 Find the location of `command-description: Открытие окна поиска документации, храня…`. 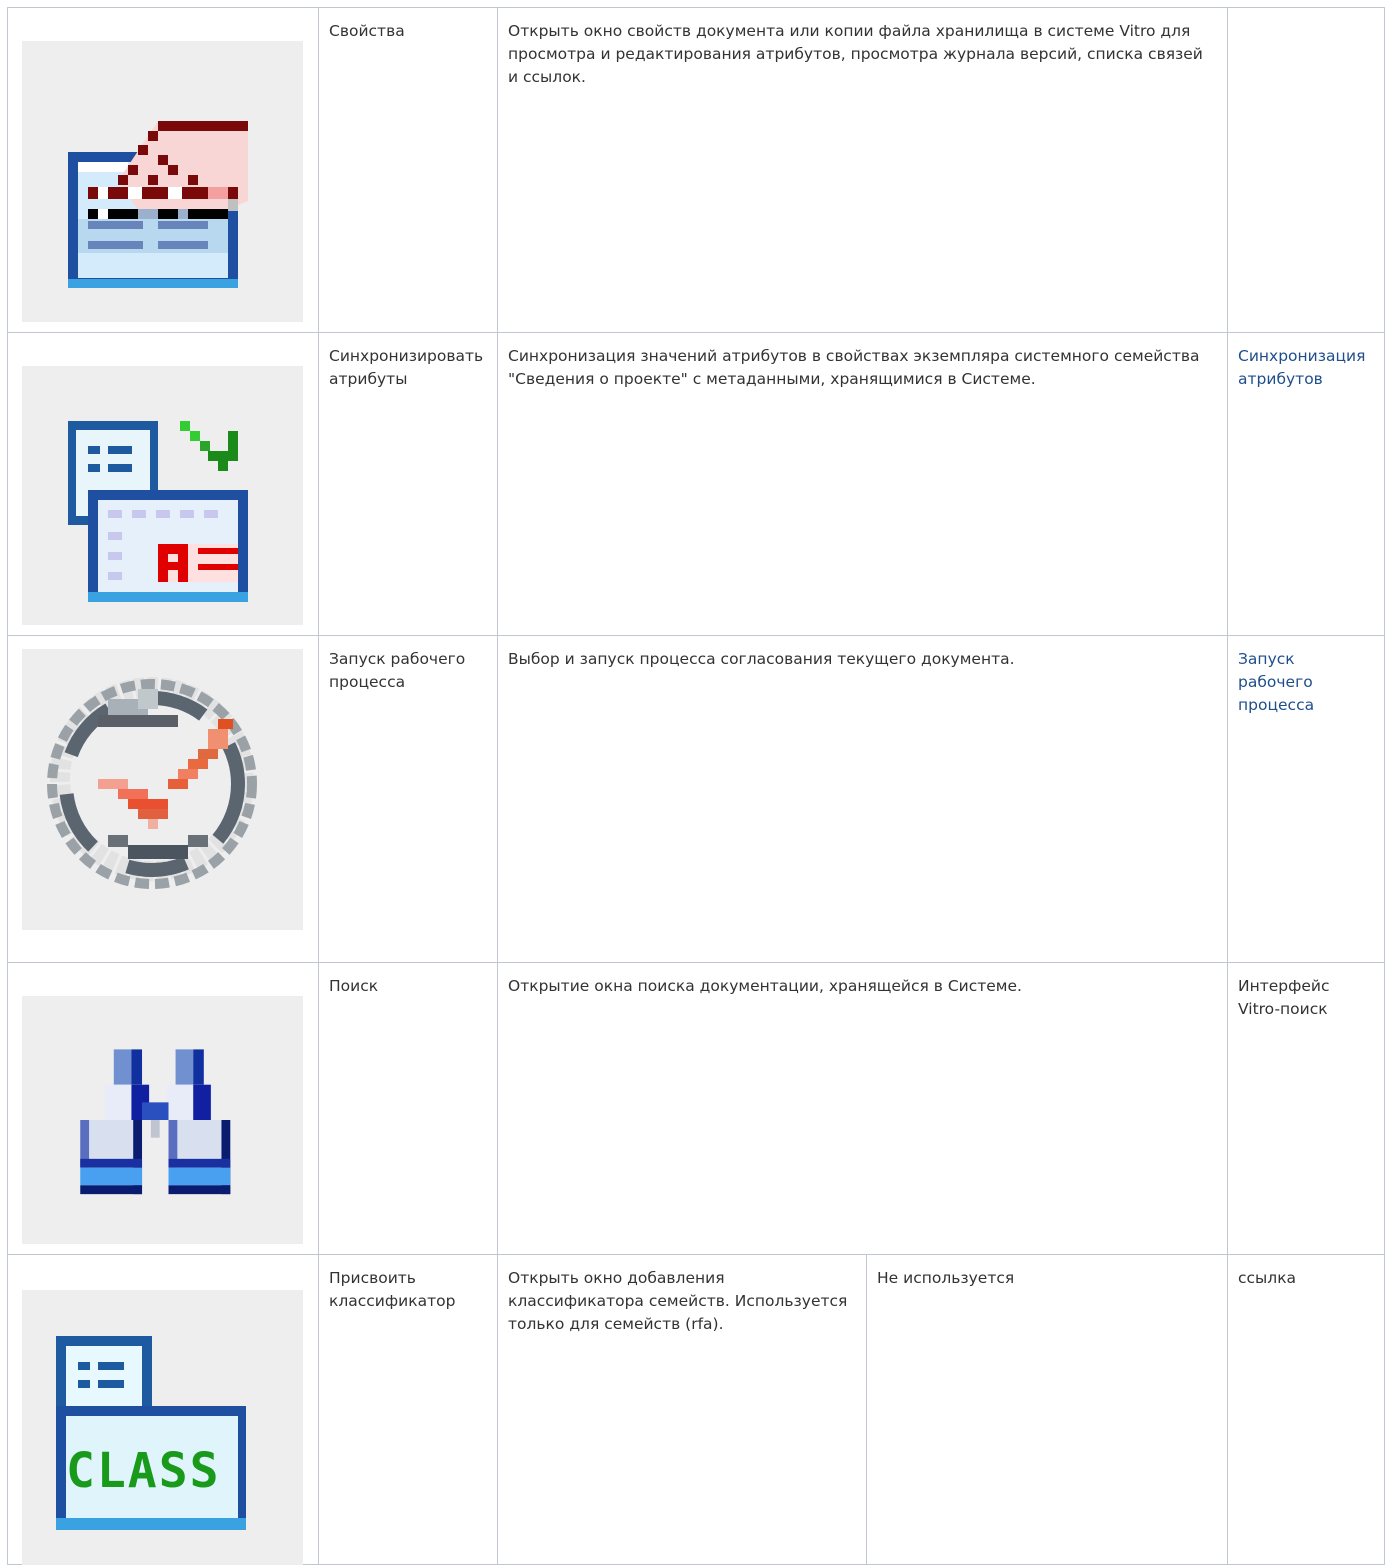

command-description: Открытие окна поиска документации, храня… is located at coordinates (862, 1108).